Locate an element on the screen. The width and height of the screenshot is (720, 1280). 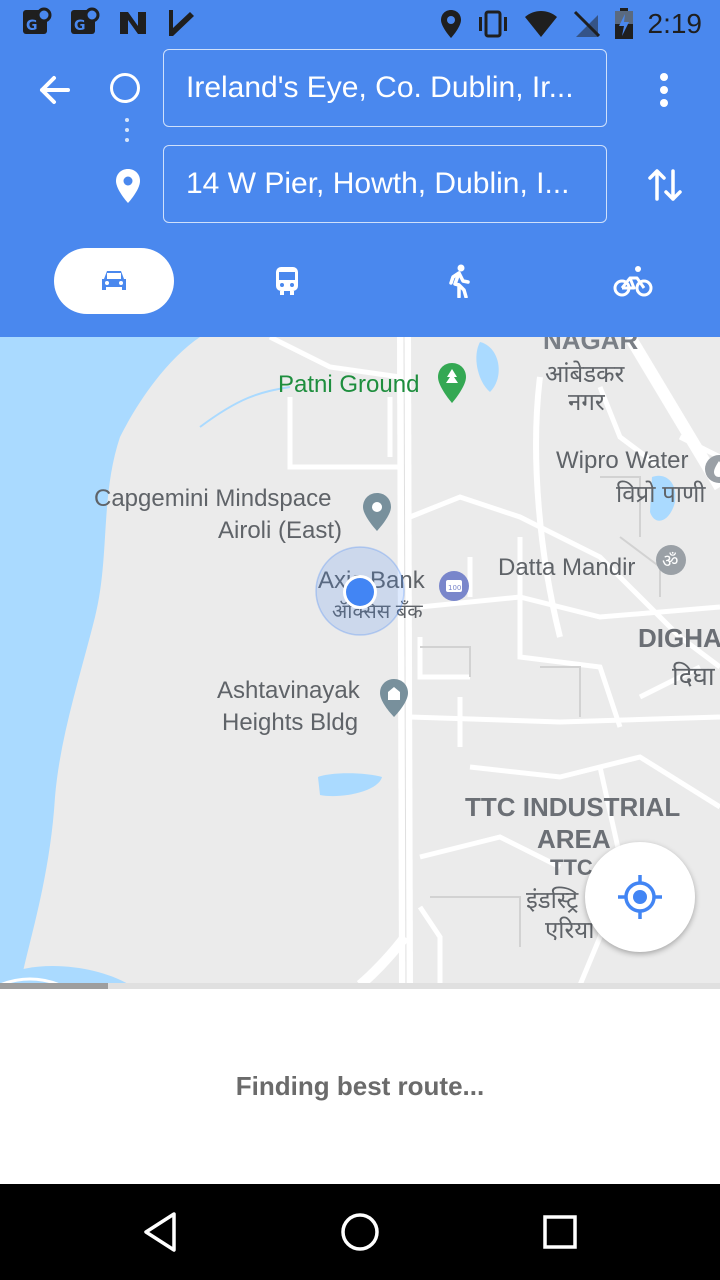
destination-pin-icon is located at coordinates (128, 186).